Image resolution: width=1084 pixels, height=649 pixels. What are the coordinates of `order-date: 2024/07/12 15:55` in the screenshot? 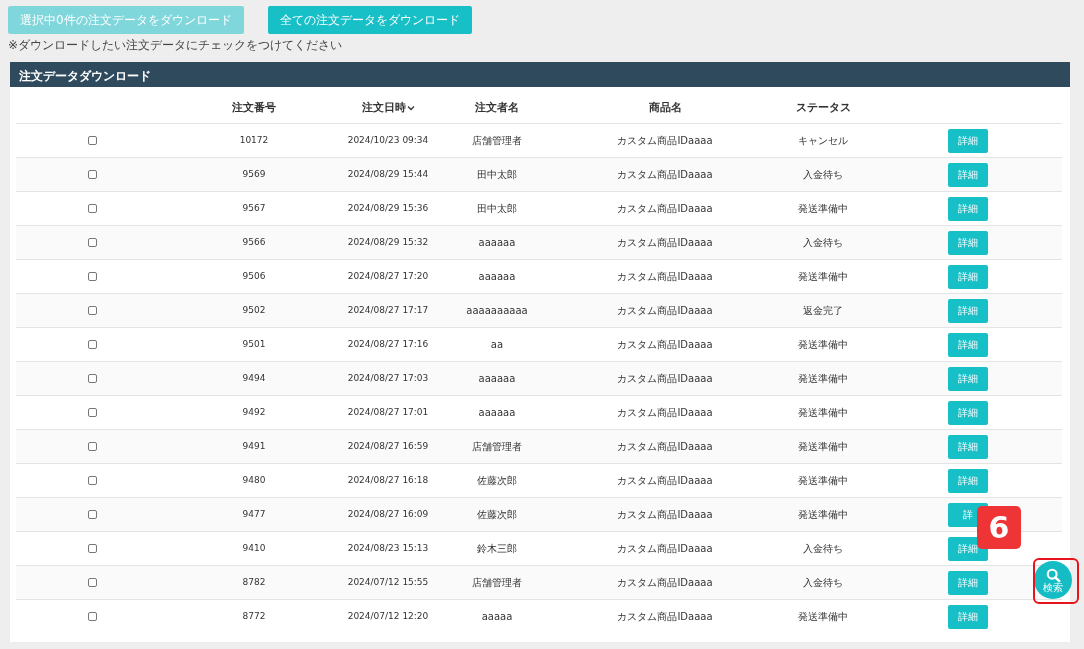 It's located at (388, 581).